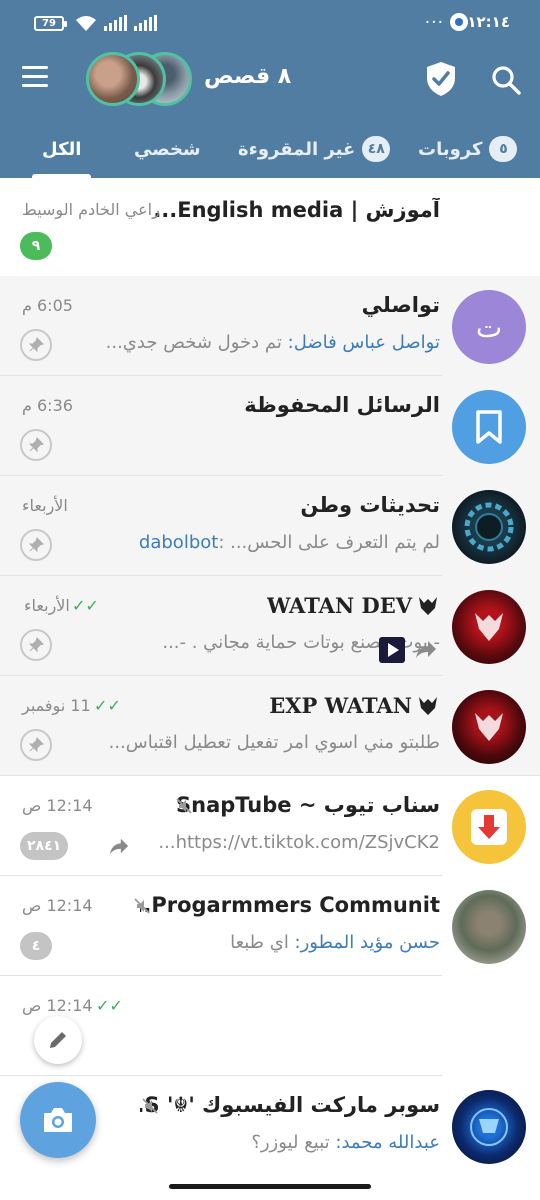 The height and width of the screenshot is (1200, 540). What do you see at coordinates (270, 23) in the screenshot?
I see `status-bar: ١٢:١٤ ... 79` at bounding box center [270, 23].